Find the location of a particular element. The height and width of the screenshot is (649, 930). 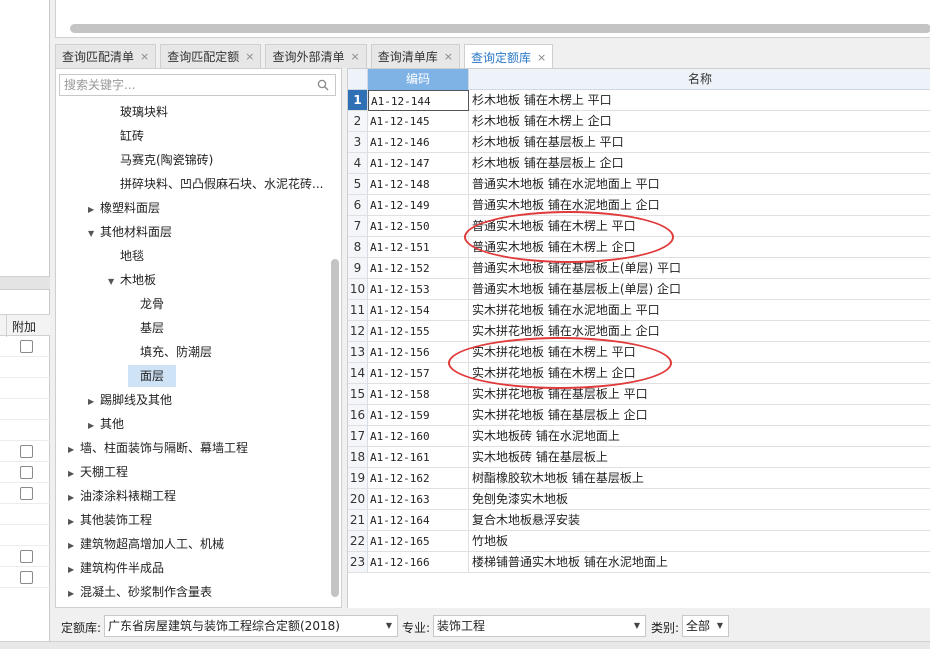

tree-node: 填充、防潮层 is located at coordinates (170, 352).